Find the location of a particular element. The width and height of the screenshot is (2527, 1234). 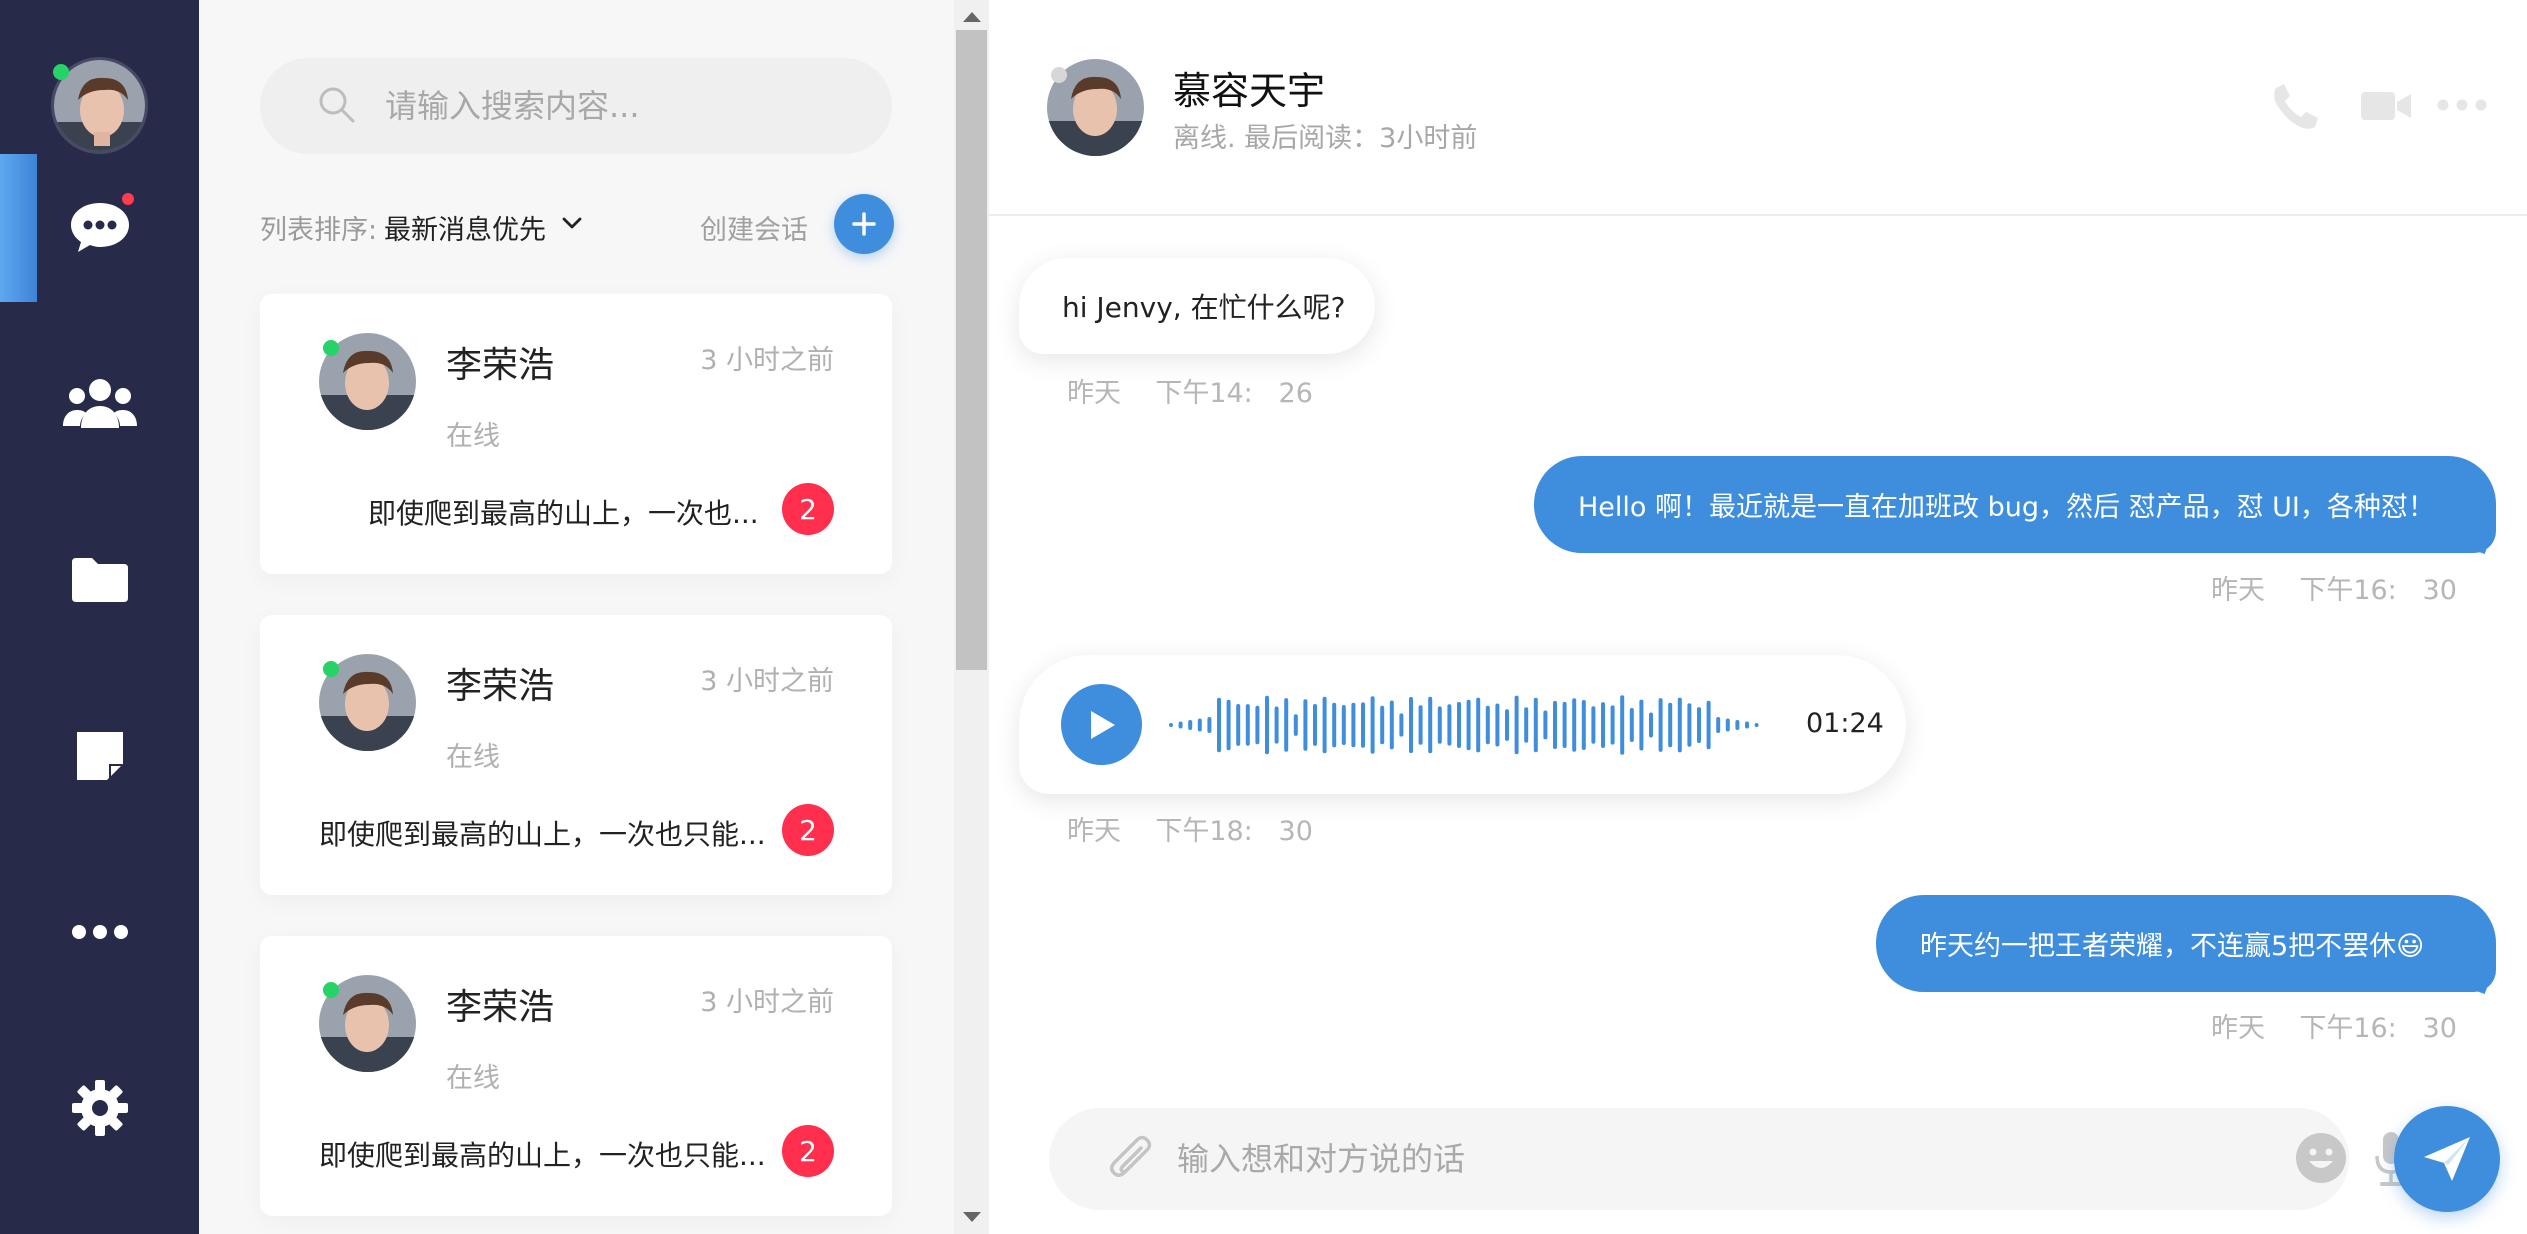

folder-icon is located at coordinates (100, 580).